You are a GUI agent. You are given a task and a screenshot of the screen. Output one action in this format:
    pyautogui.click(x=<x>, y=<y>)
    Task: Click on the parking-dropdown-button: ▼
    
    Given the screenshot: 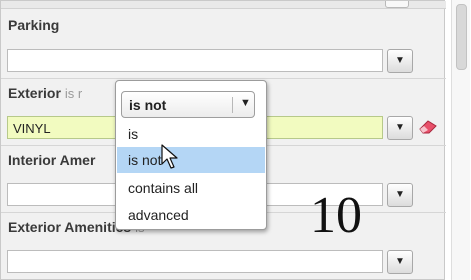 What is the action you would take?
    pyautogui.click(x=400, y=61)
    